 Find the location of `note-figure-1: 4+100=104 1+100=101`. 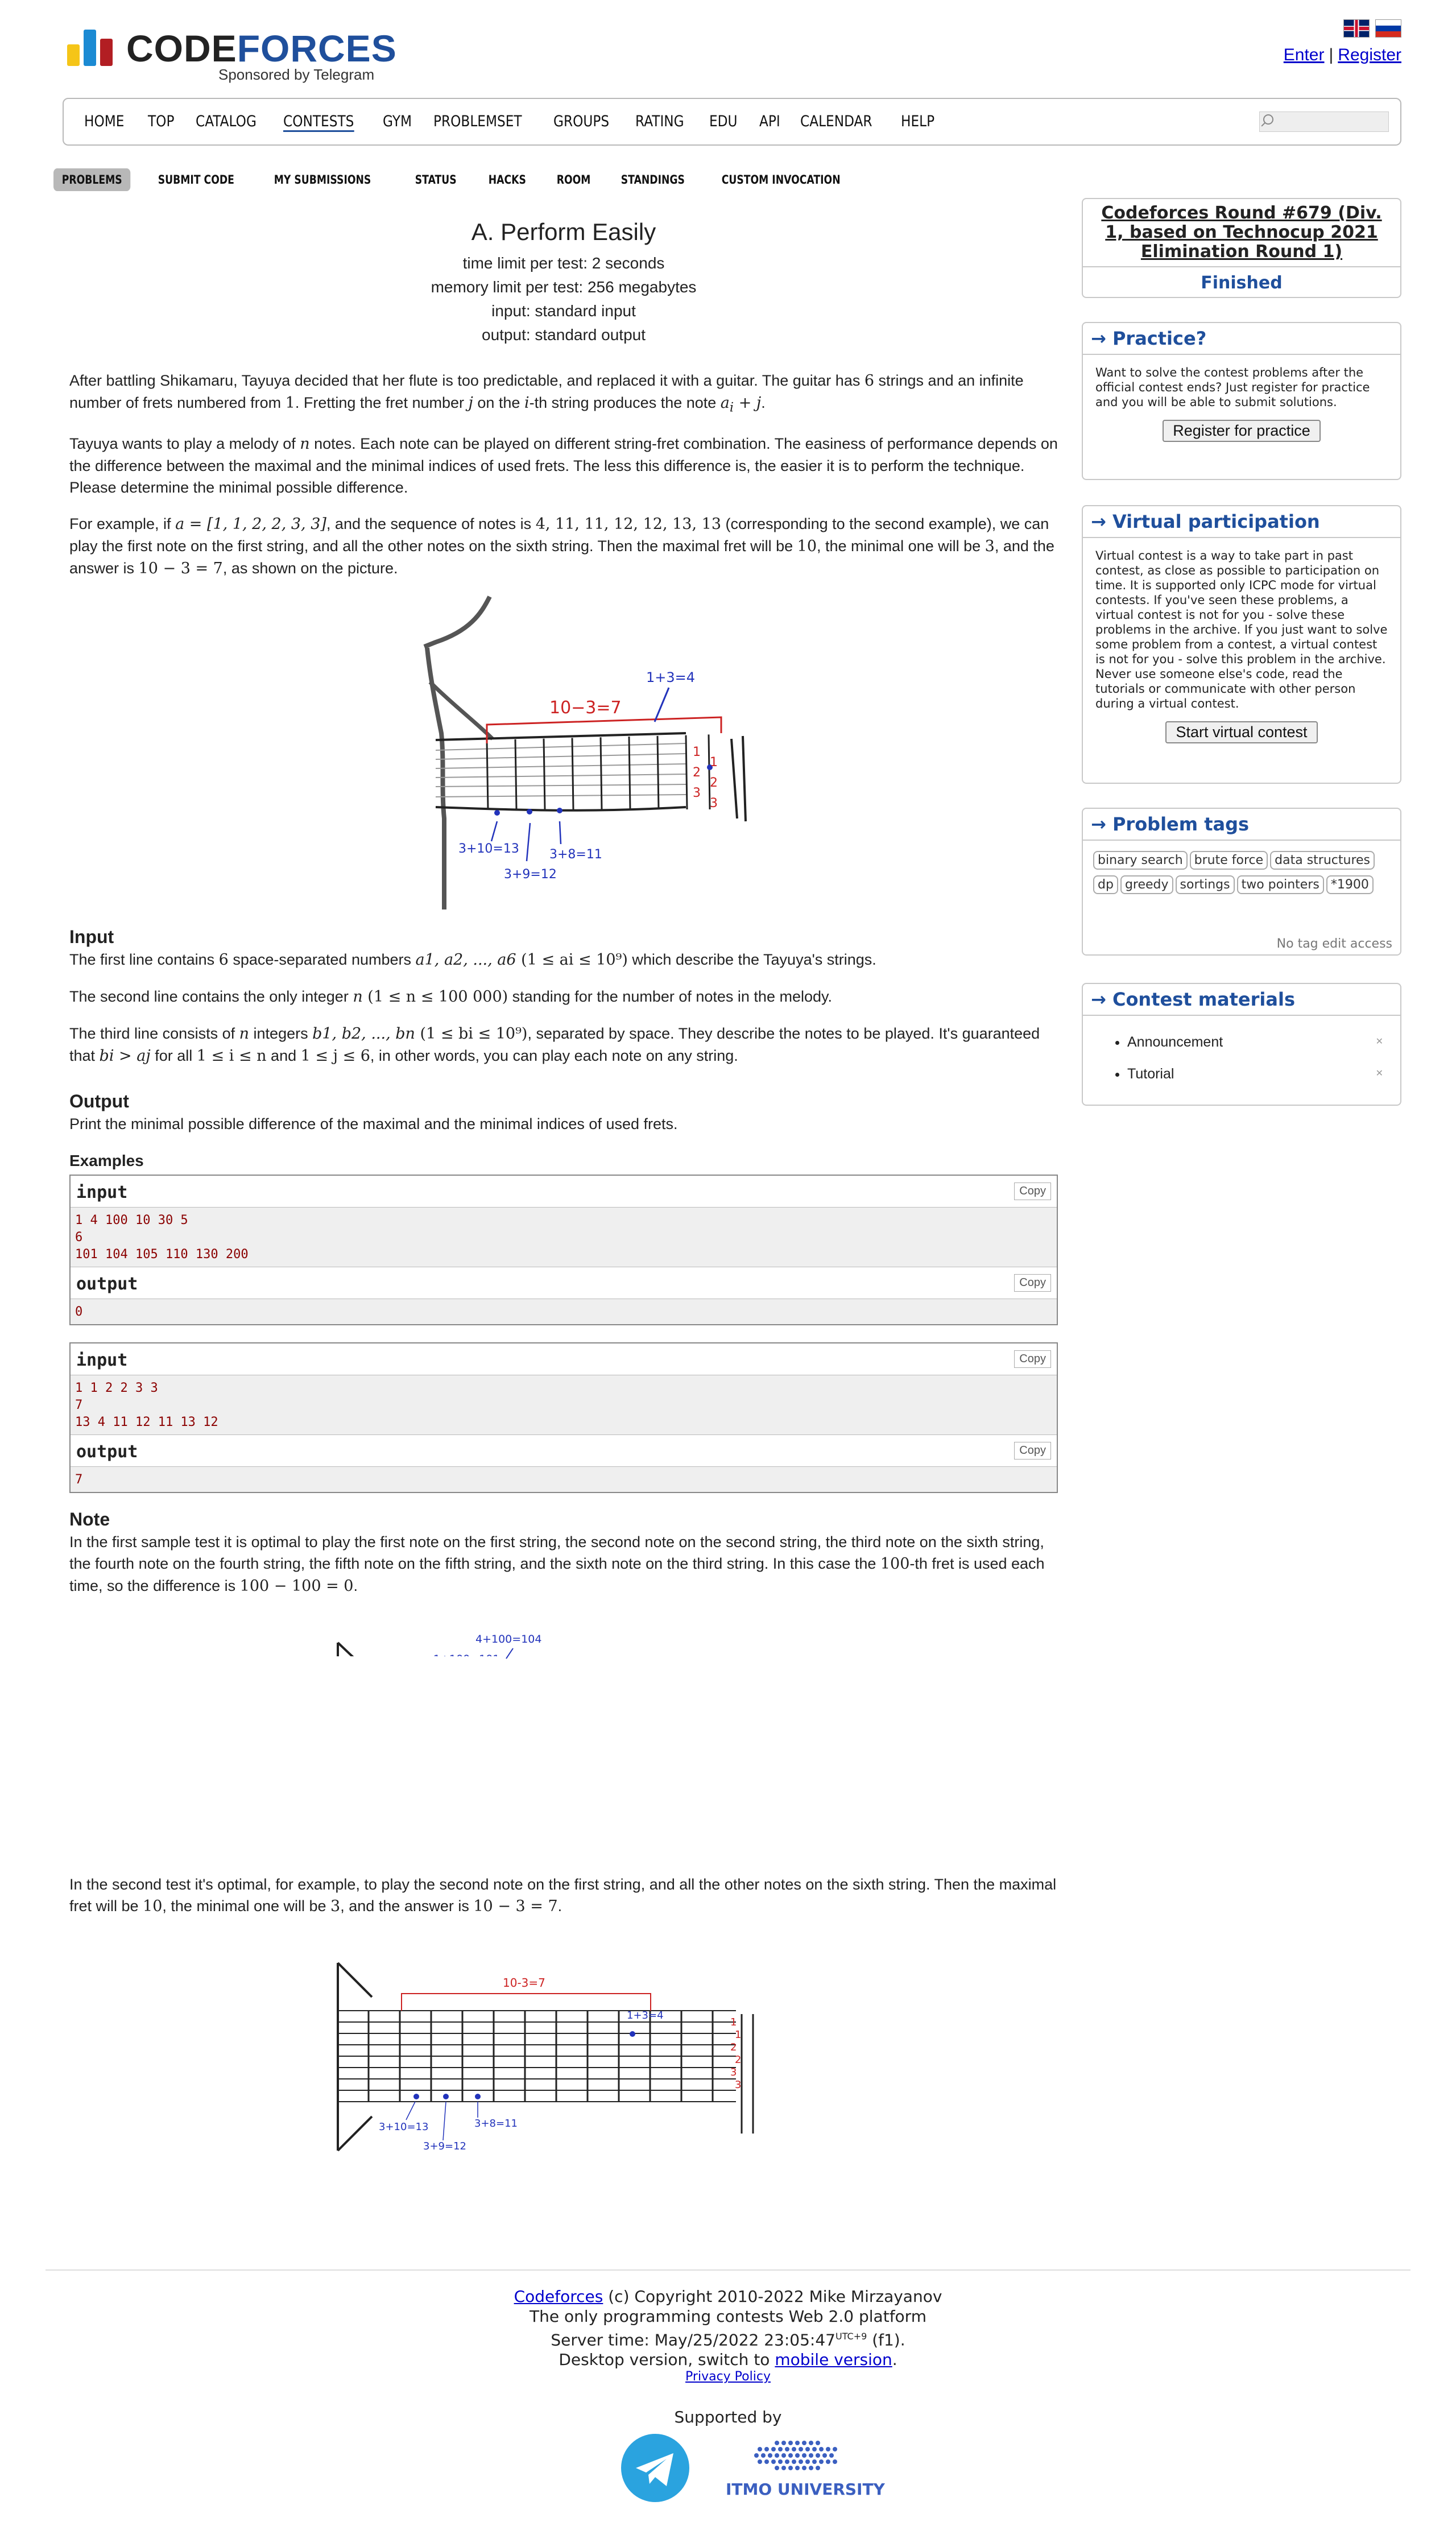

note-figure-1: 4+100=104 1+100=101 is located at coordinates (467, 1650).